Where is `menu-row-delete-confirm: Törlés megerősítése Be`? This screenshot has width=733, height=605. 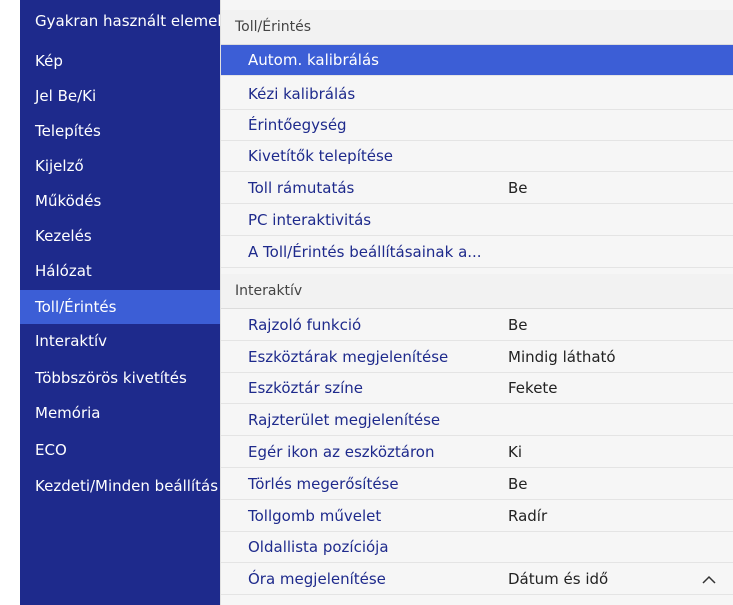
menu-row-delete-confirm: Törlés megerősítése Be is located at coordinates (477, 484).